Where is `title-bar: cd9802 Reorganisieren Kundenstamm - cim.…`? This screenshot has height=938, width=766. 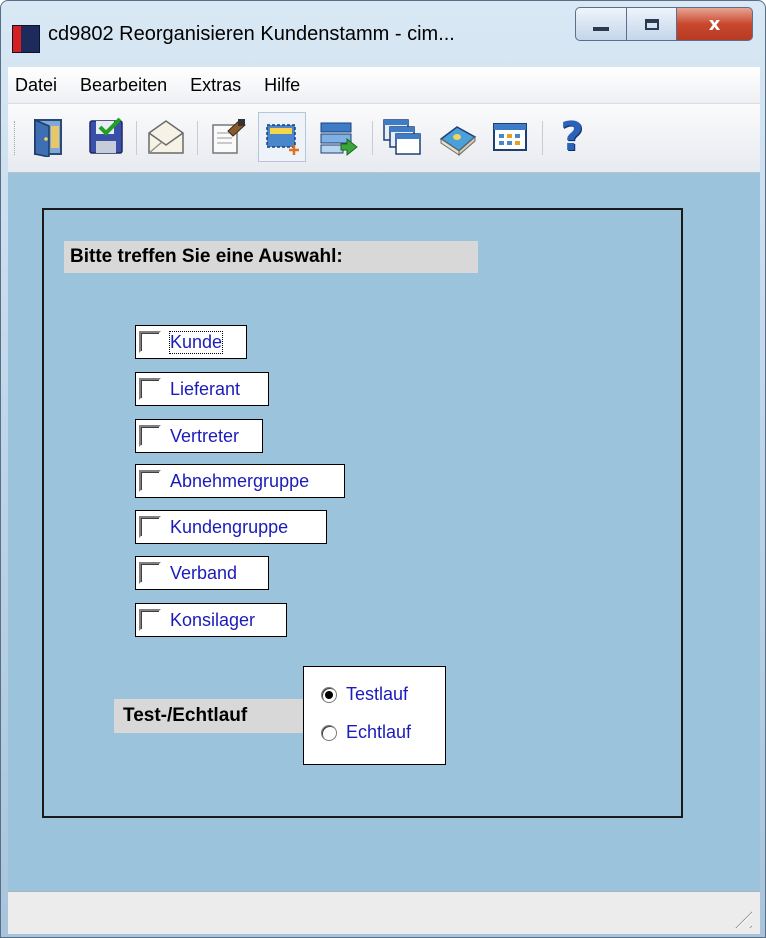 title-bar: cd9802 Reorganisieren Kundenstamm - cim.… is located at coordinates (383, 34).